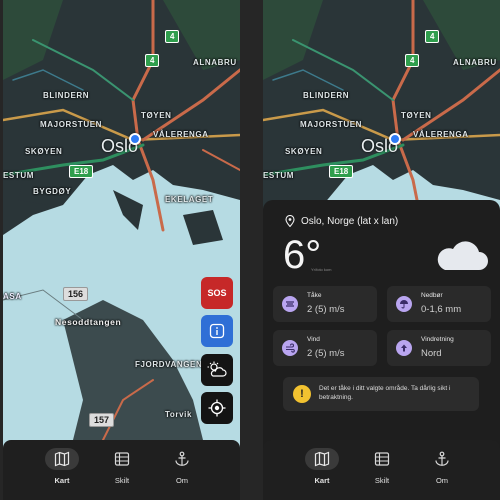  Describe the element at coordinates (441, 309) in the screenshot. I see `tile-value: 0-1,6 mm` at that location.